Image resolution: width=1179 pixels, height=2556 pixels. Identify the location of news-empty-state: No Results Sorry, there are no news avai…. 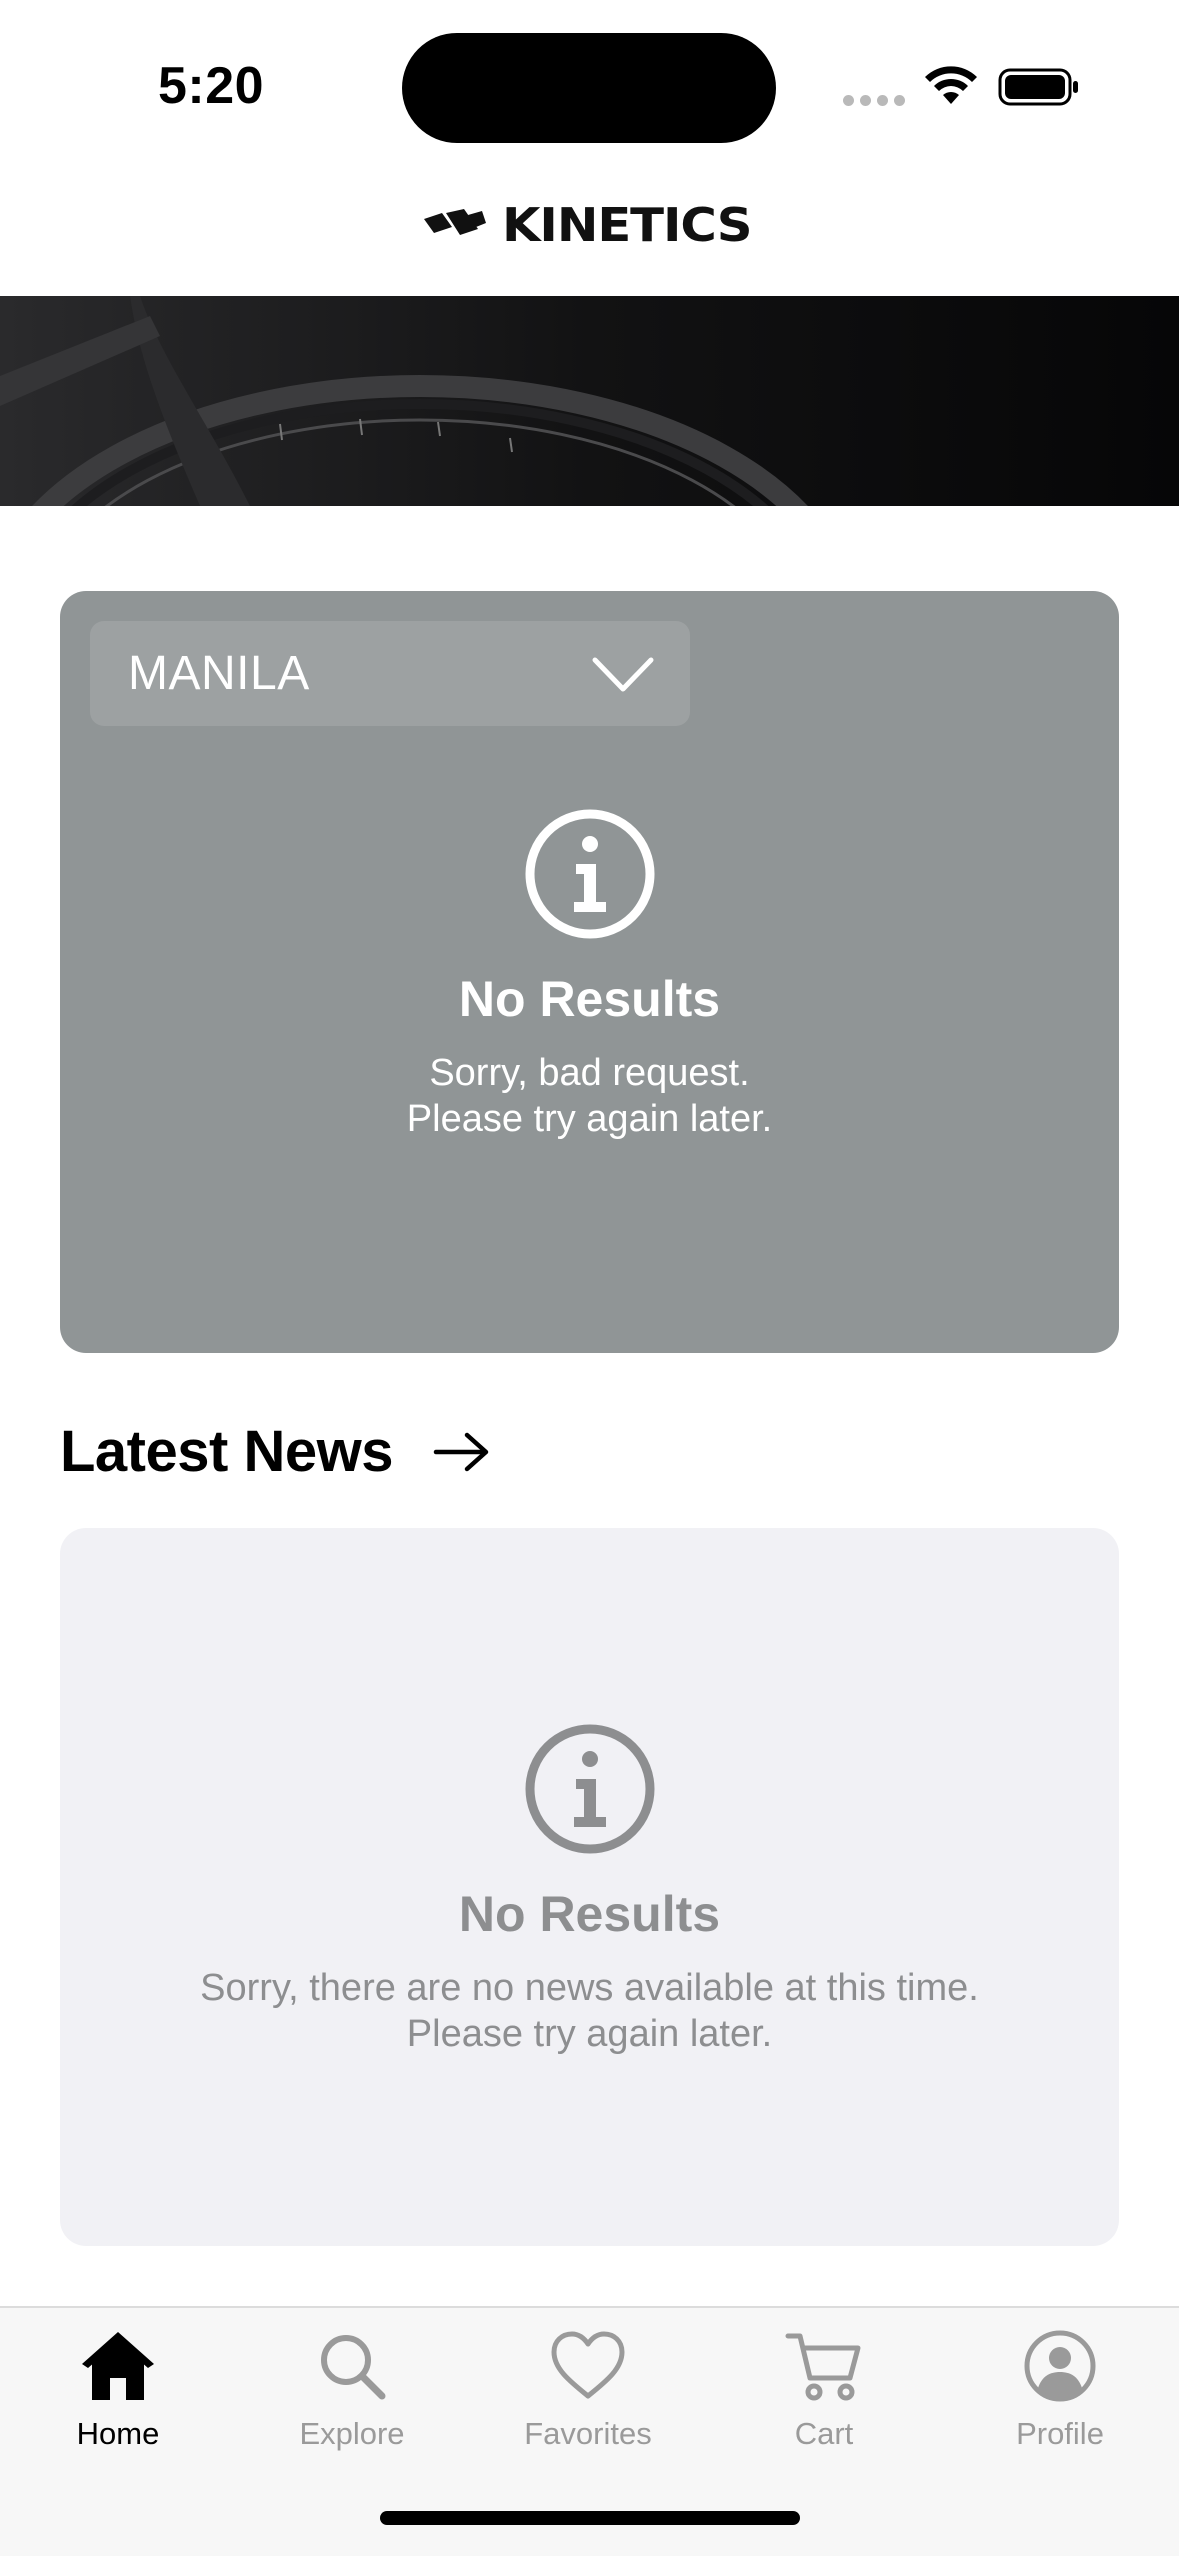
(589, 1890).